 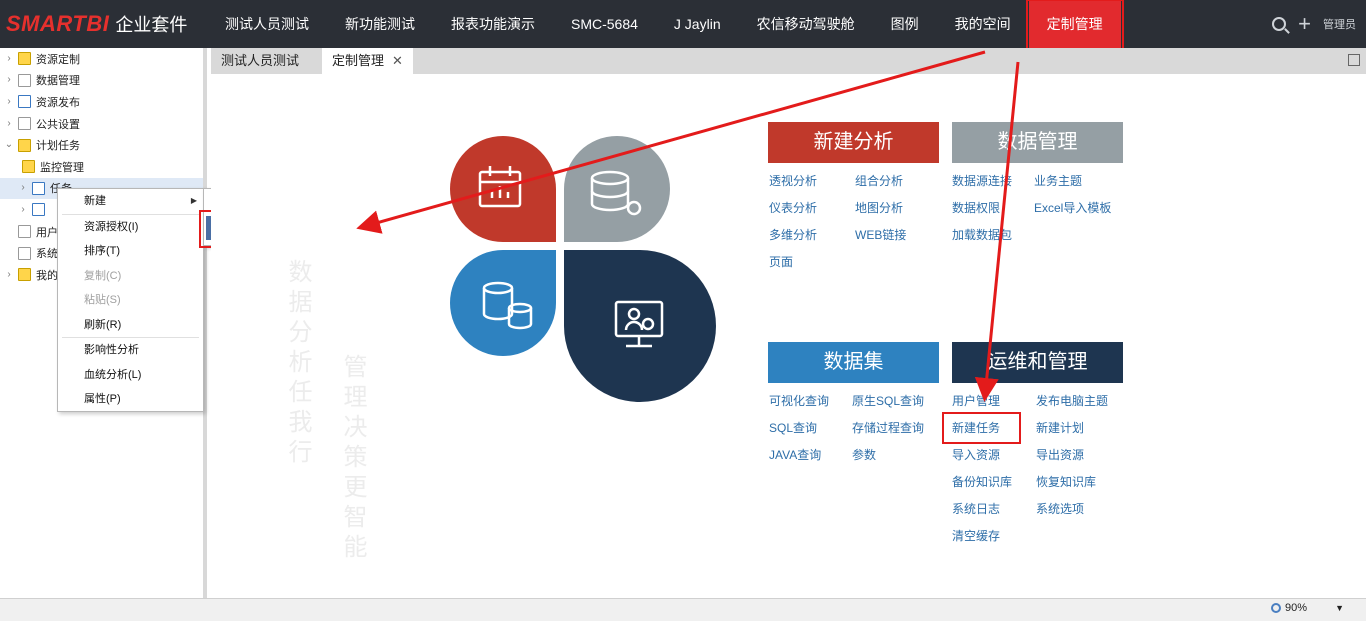 I want to click on menu-new: 新建 ▶, so click(x=130, y=201).